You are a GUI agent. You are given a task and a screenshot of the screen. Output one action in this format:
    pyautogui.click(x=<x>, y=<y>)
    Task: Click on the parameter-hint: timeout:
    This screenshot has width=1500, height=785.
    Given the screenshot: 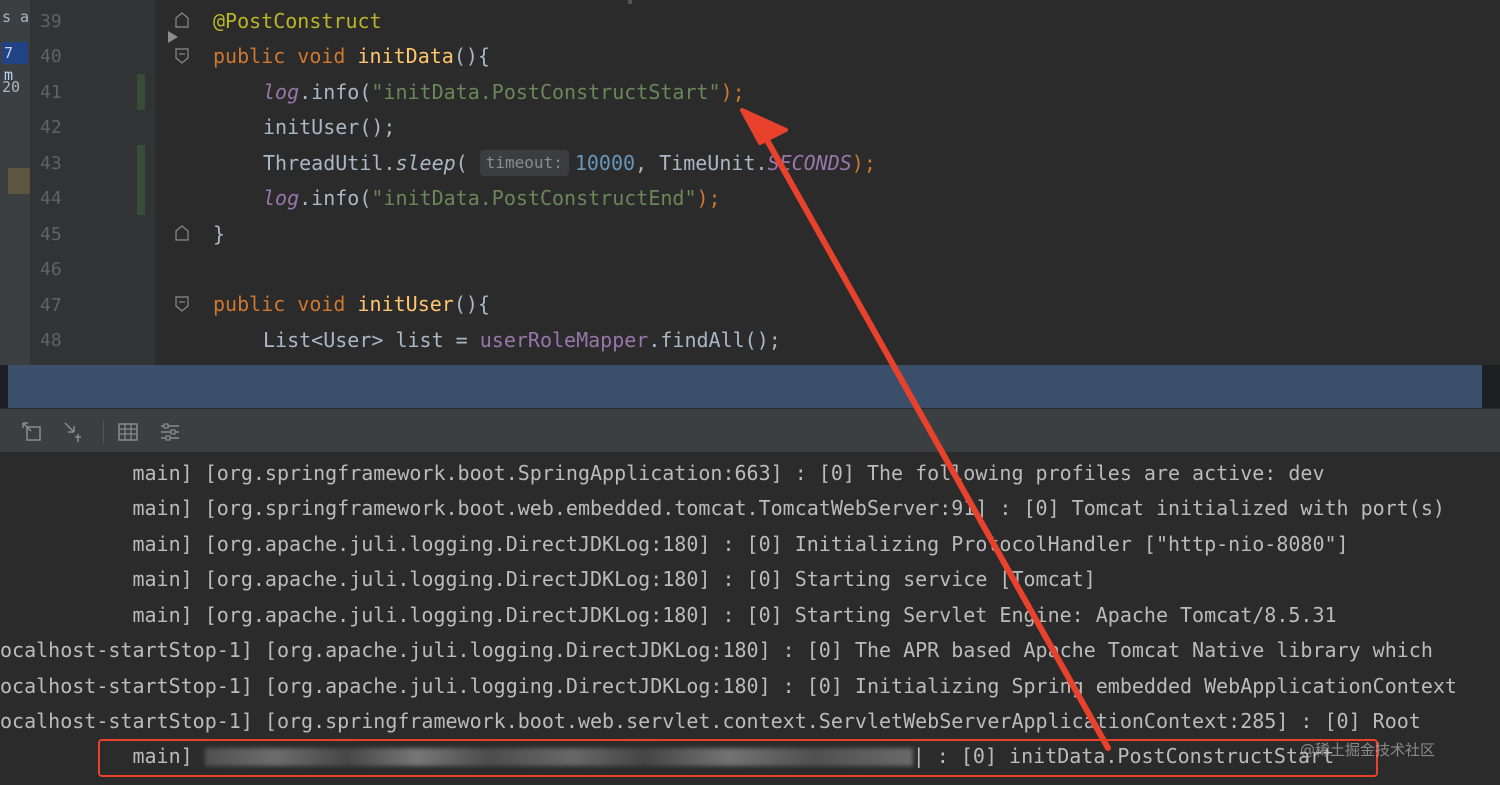 What is the action you would take?
    pyautogui.click(x=524, y=163)
    